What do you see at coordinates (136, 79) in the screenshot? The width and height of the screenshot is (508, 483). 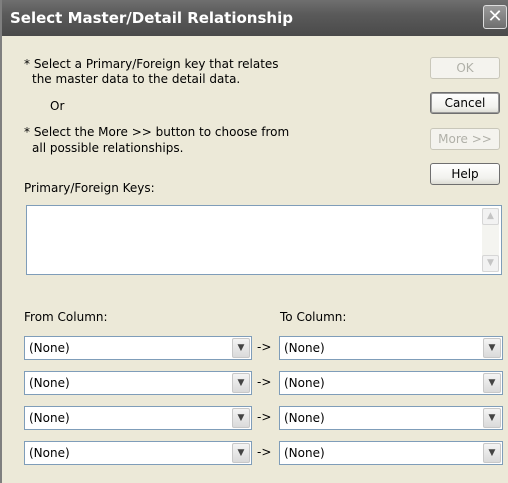 I see `instruction-line-2: the master data to the detail data.` at bounding box center [136, 79].